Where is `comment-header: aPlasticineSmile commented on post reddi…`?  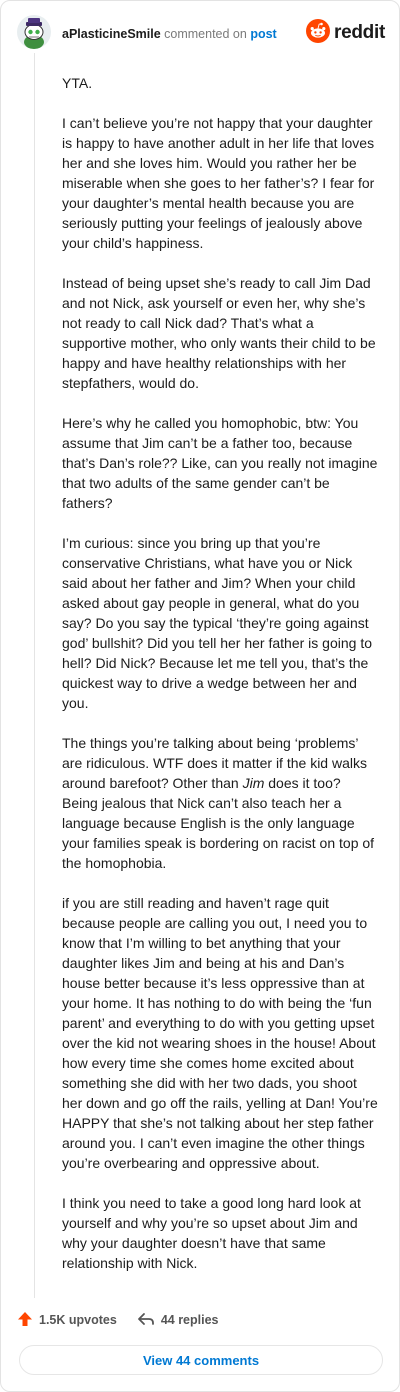
comment-header: aPlasticineSmile commented on post reddi… is located at coordinates (201, 33).